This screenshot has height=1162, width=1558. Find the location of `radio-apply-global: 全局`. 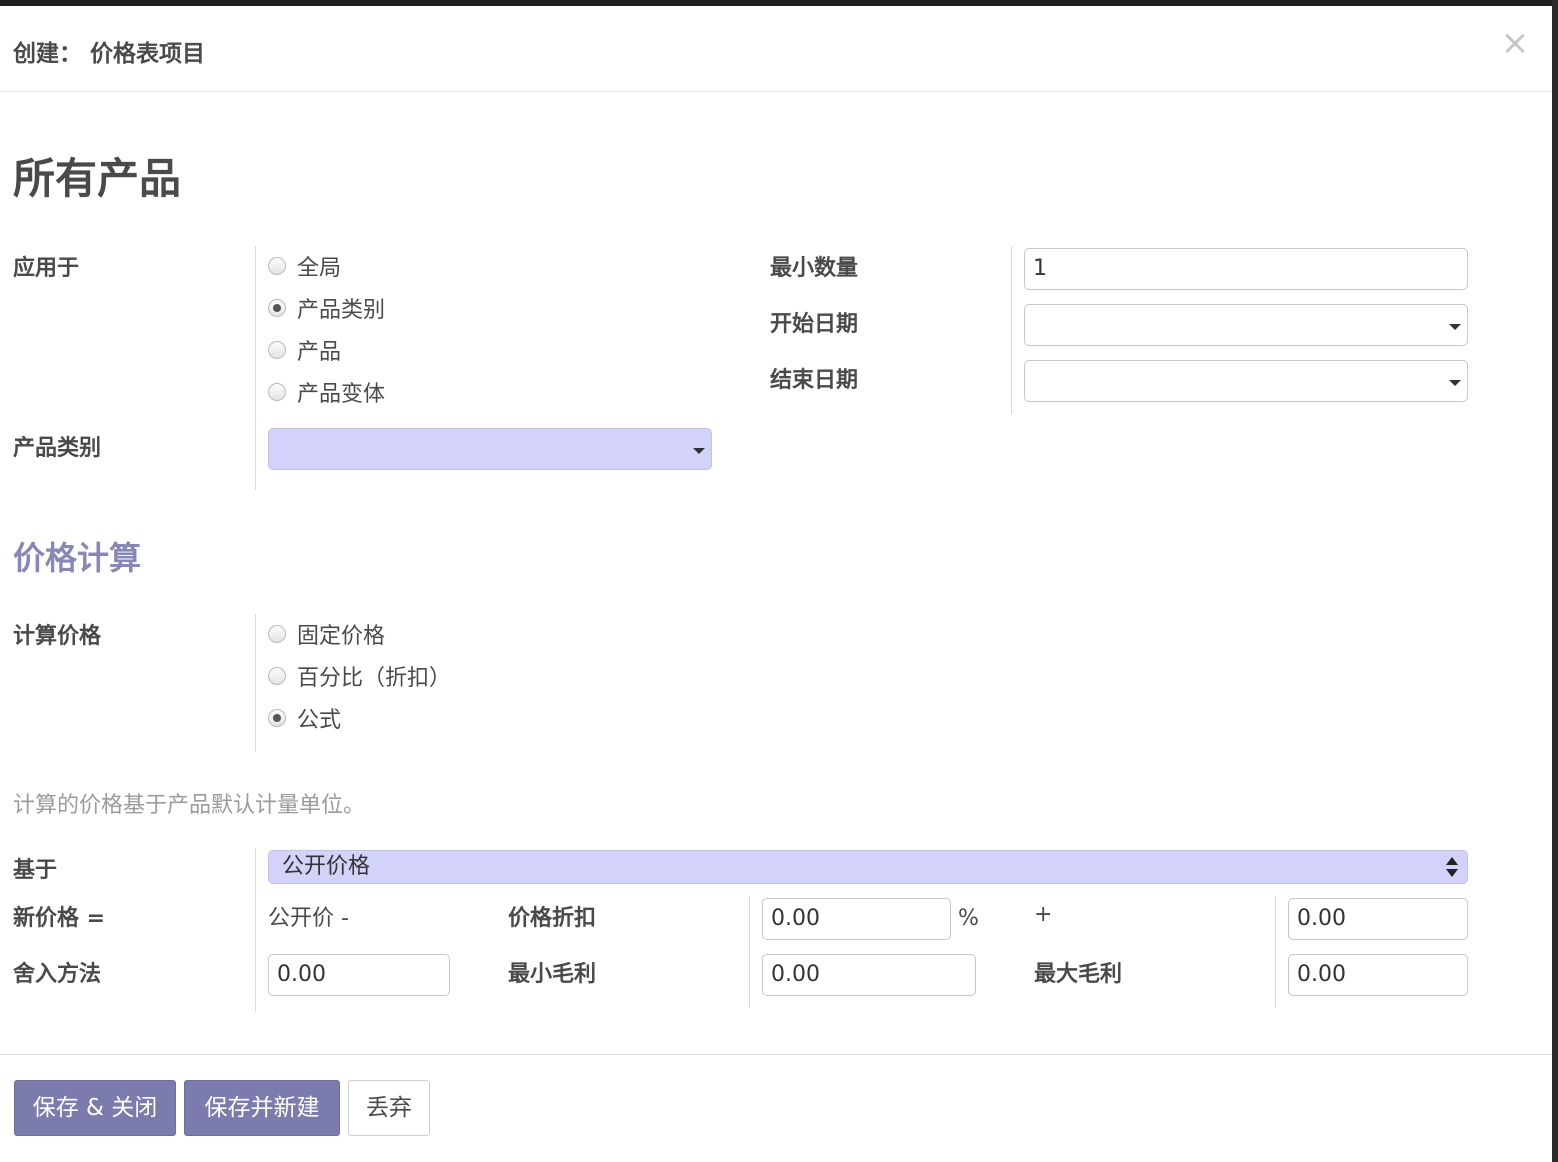

radio-apply-global: 全局 is located at coordinates (304, 266).